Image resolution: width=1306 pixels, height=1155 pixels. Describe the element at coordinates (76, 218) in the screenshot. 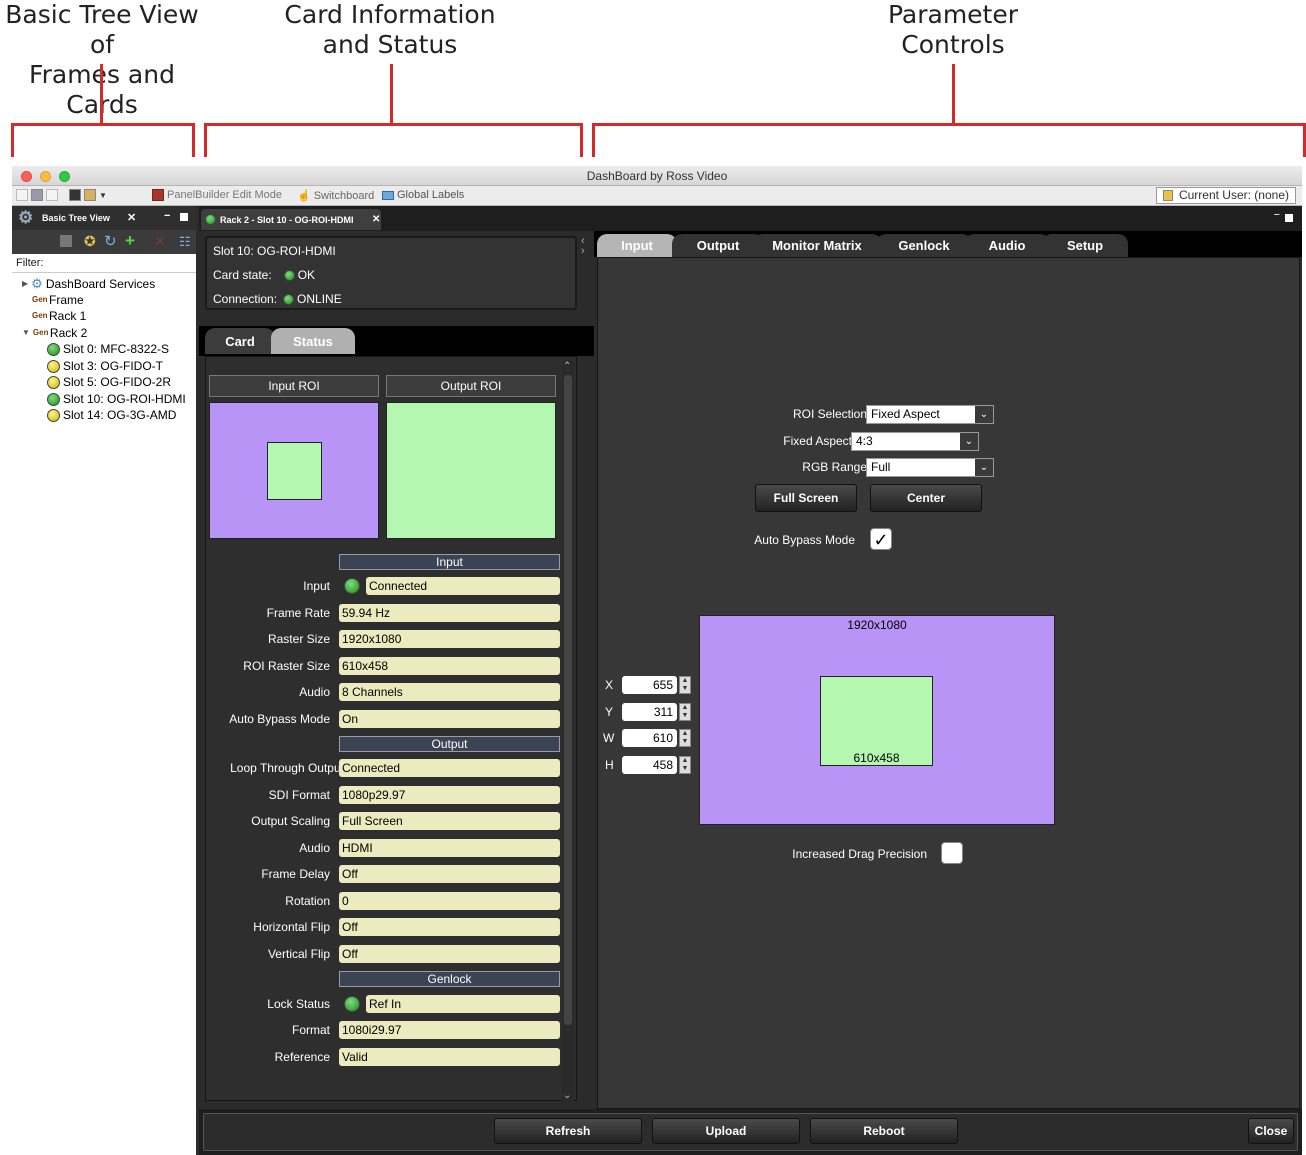

I see `tree-tab-title: Basic Tree View` at that location.